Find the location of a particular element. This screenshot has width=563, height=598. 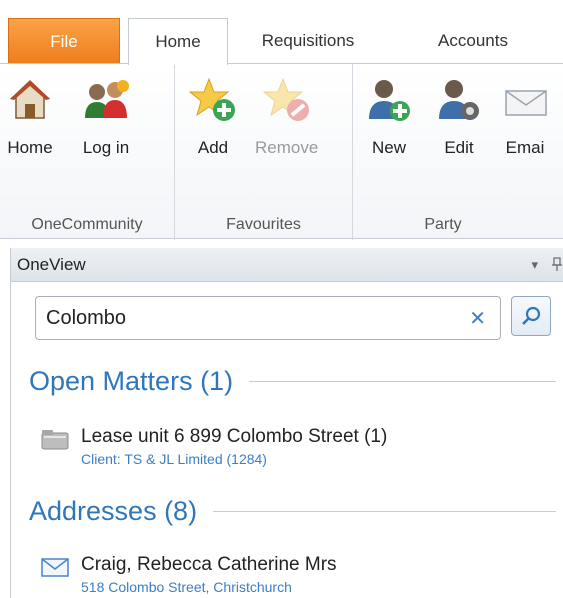

search-icon is located at coordinates (531, 315).